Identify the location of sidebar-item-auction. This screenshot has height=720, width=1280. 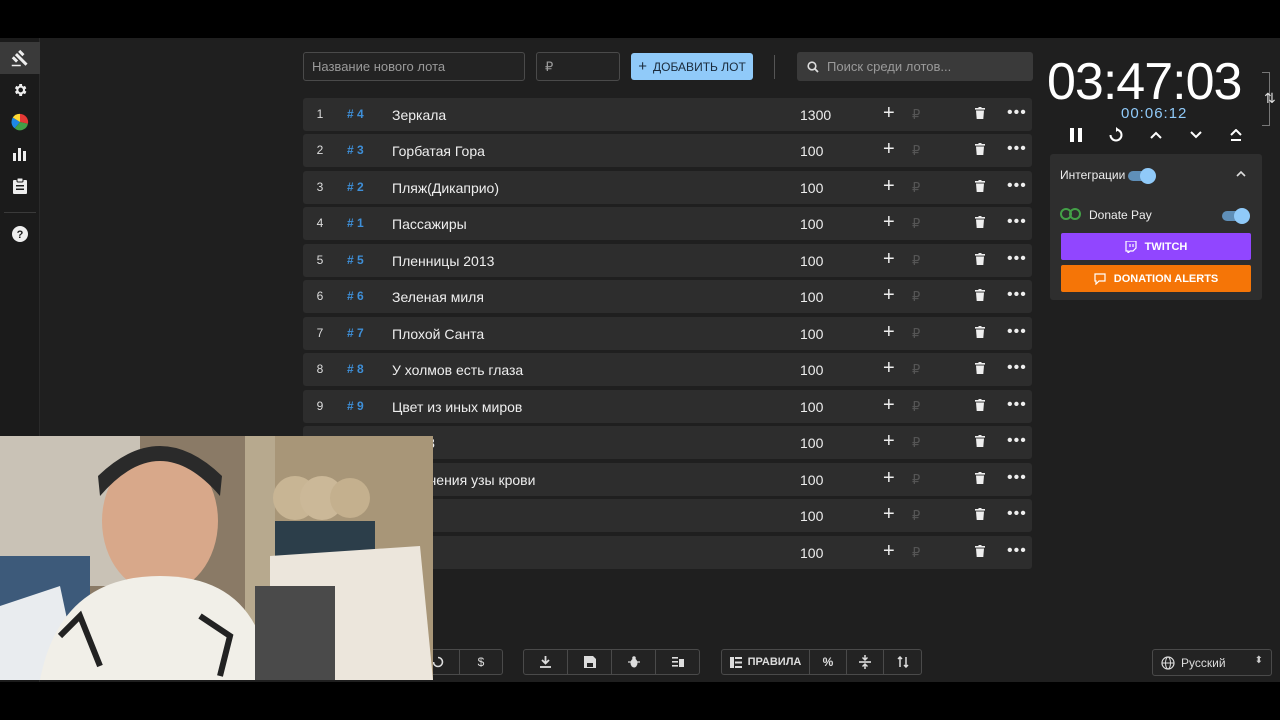
(20, 58).